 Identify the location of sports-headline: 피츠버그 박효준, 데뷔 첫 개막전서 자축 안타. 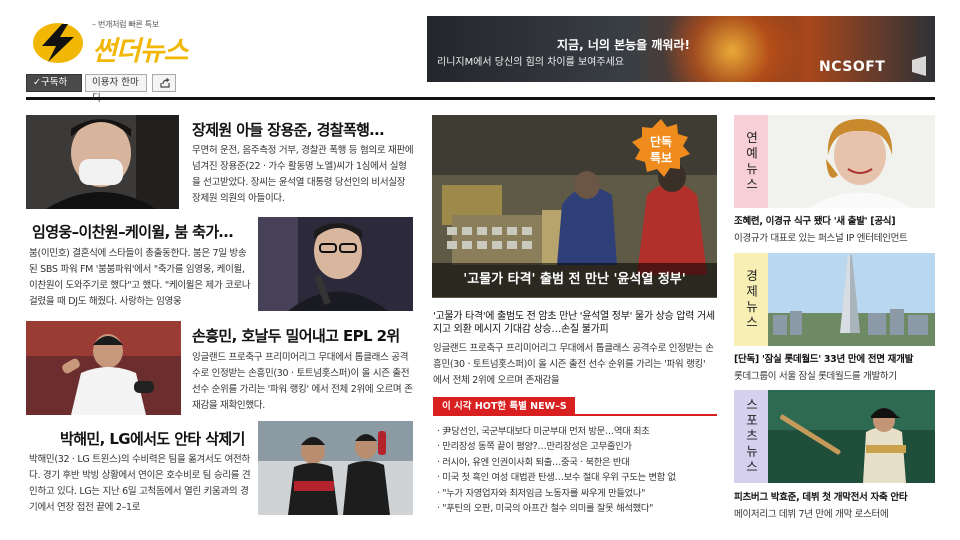
(821, 496).